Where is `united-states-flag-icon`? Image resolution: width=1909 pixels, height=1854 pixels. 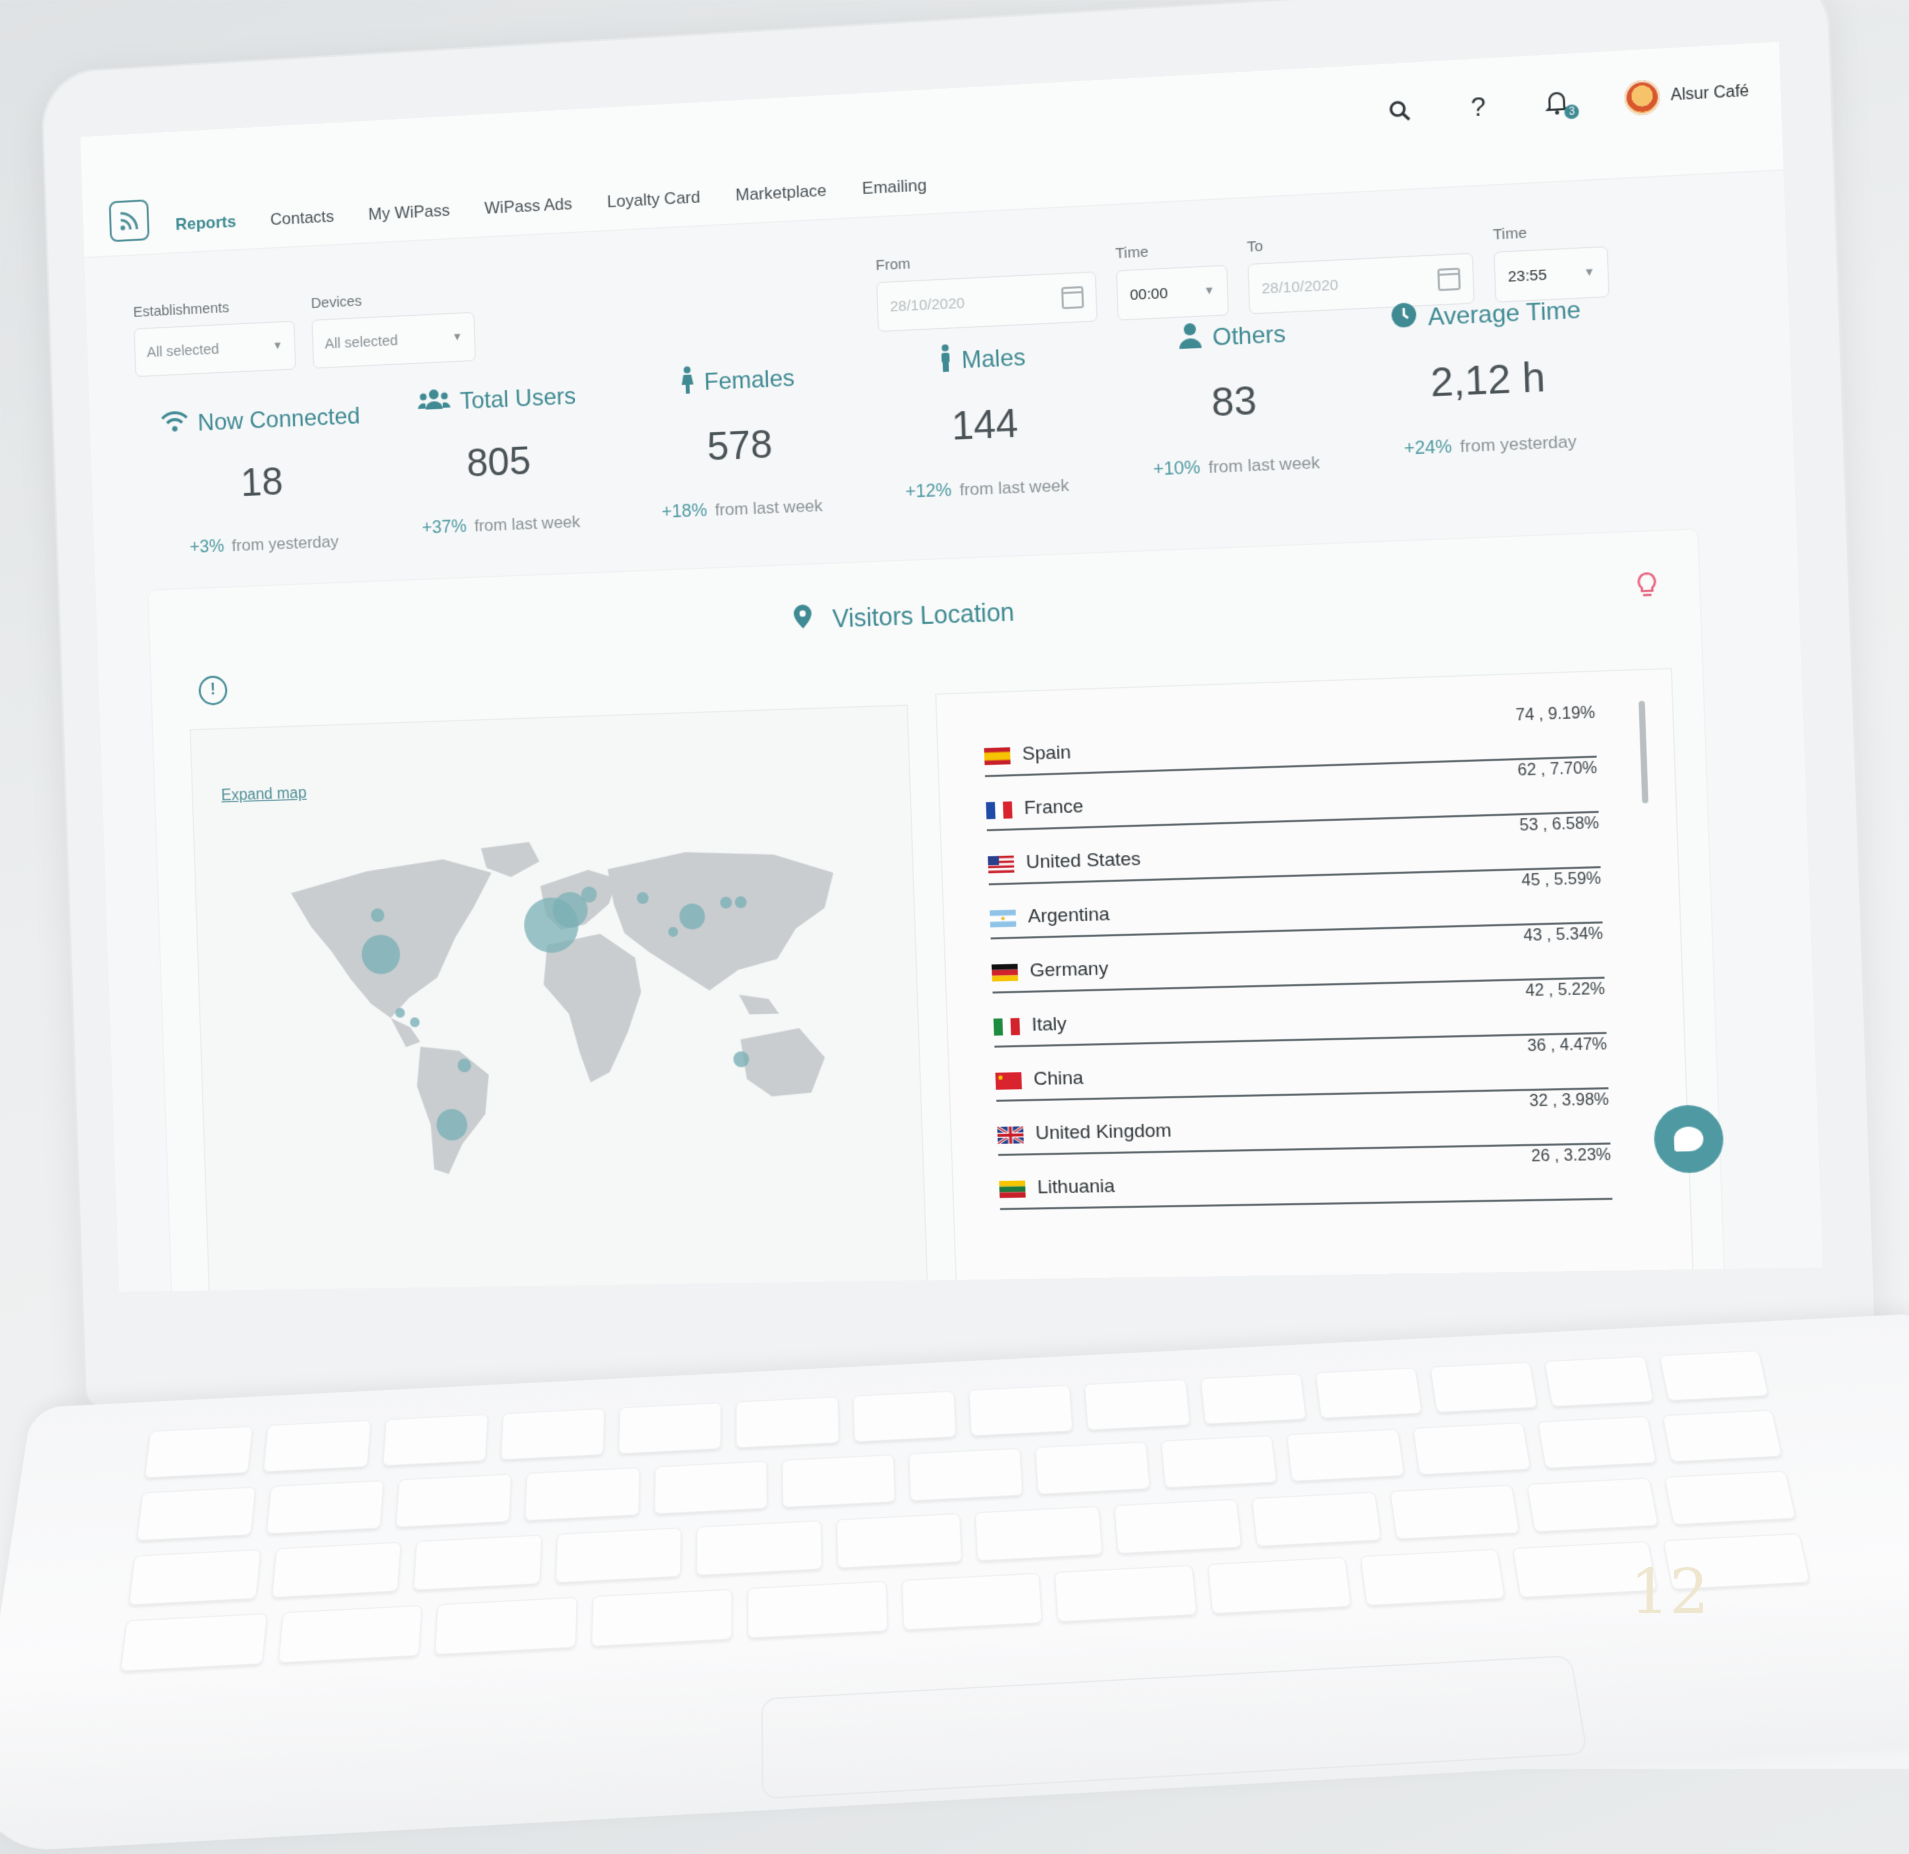 united-states-flag-icon is located at coordinates (1001, 865).